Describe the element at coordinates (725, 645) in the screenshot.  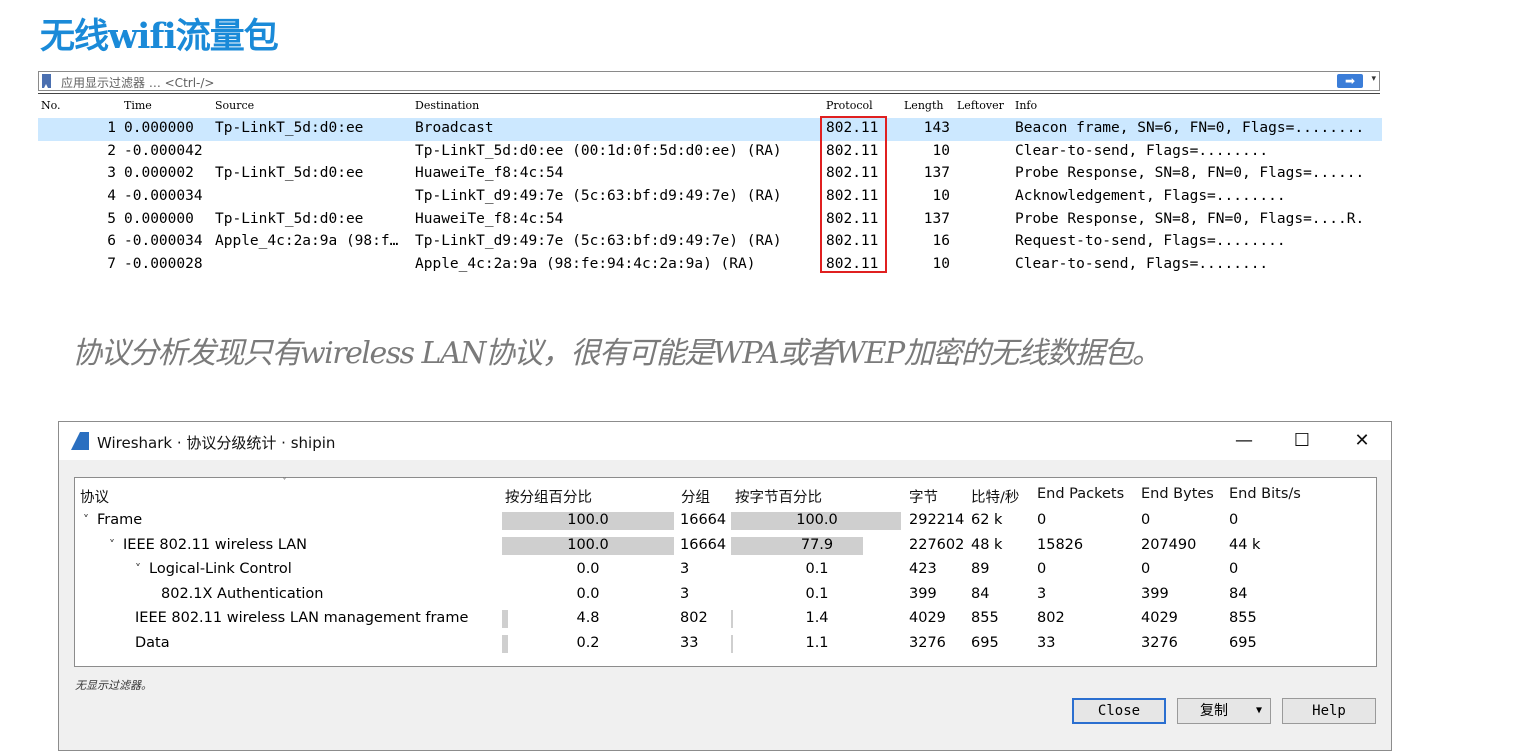
I see `protocol-row: Data 0.2 33 1.1 3276 695 33 3276 695` at that location.